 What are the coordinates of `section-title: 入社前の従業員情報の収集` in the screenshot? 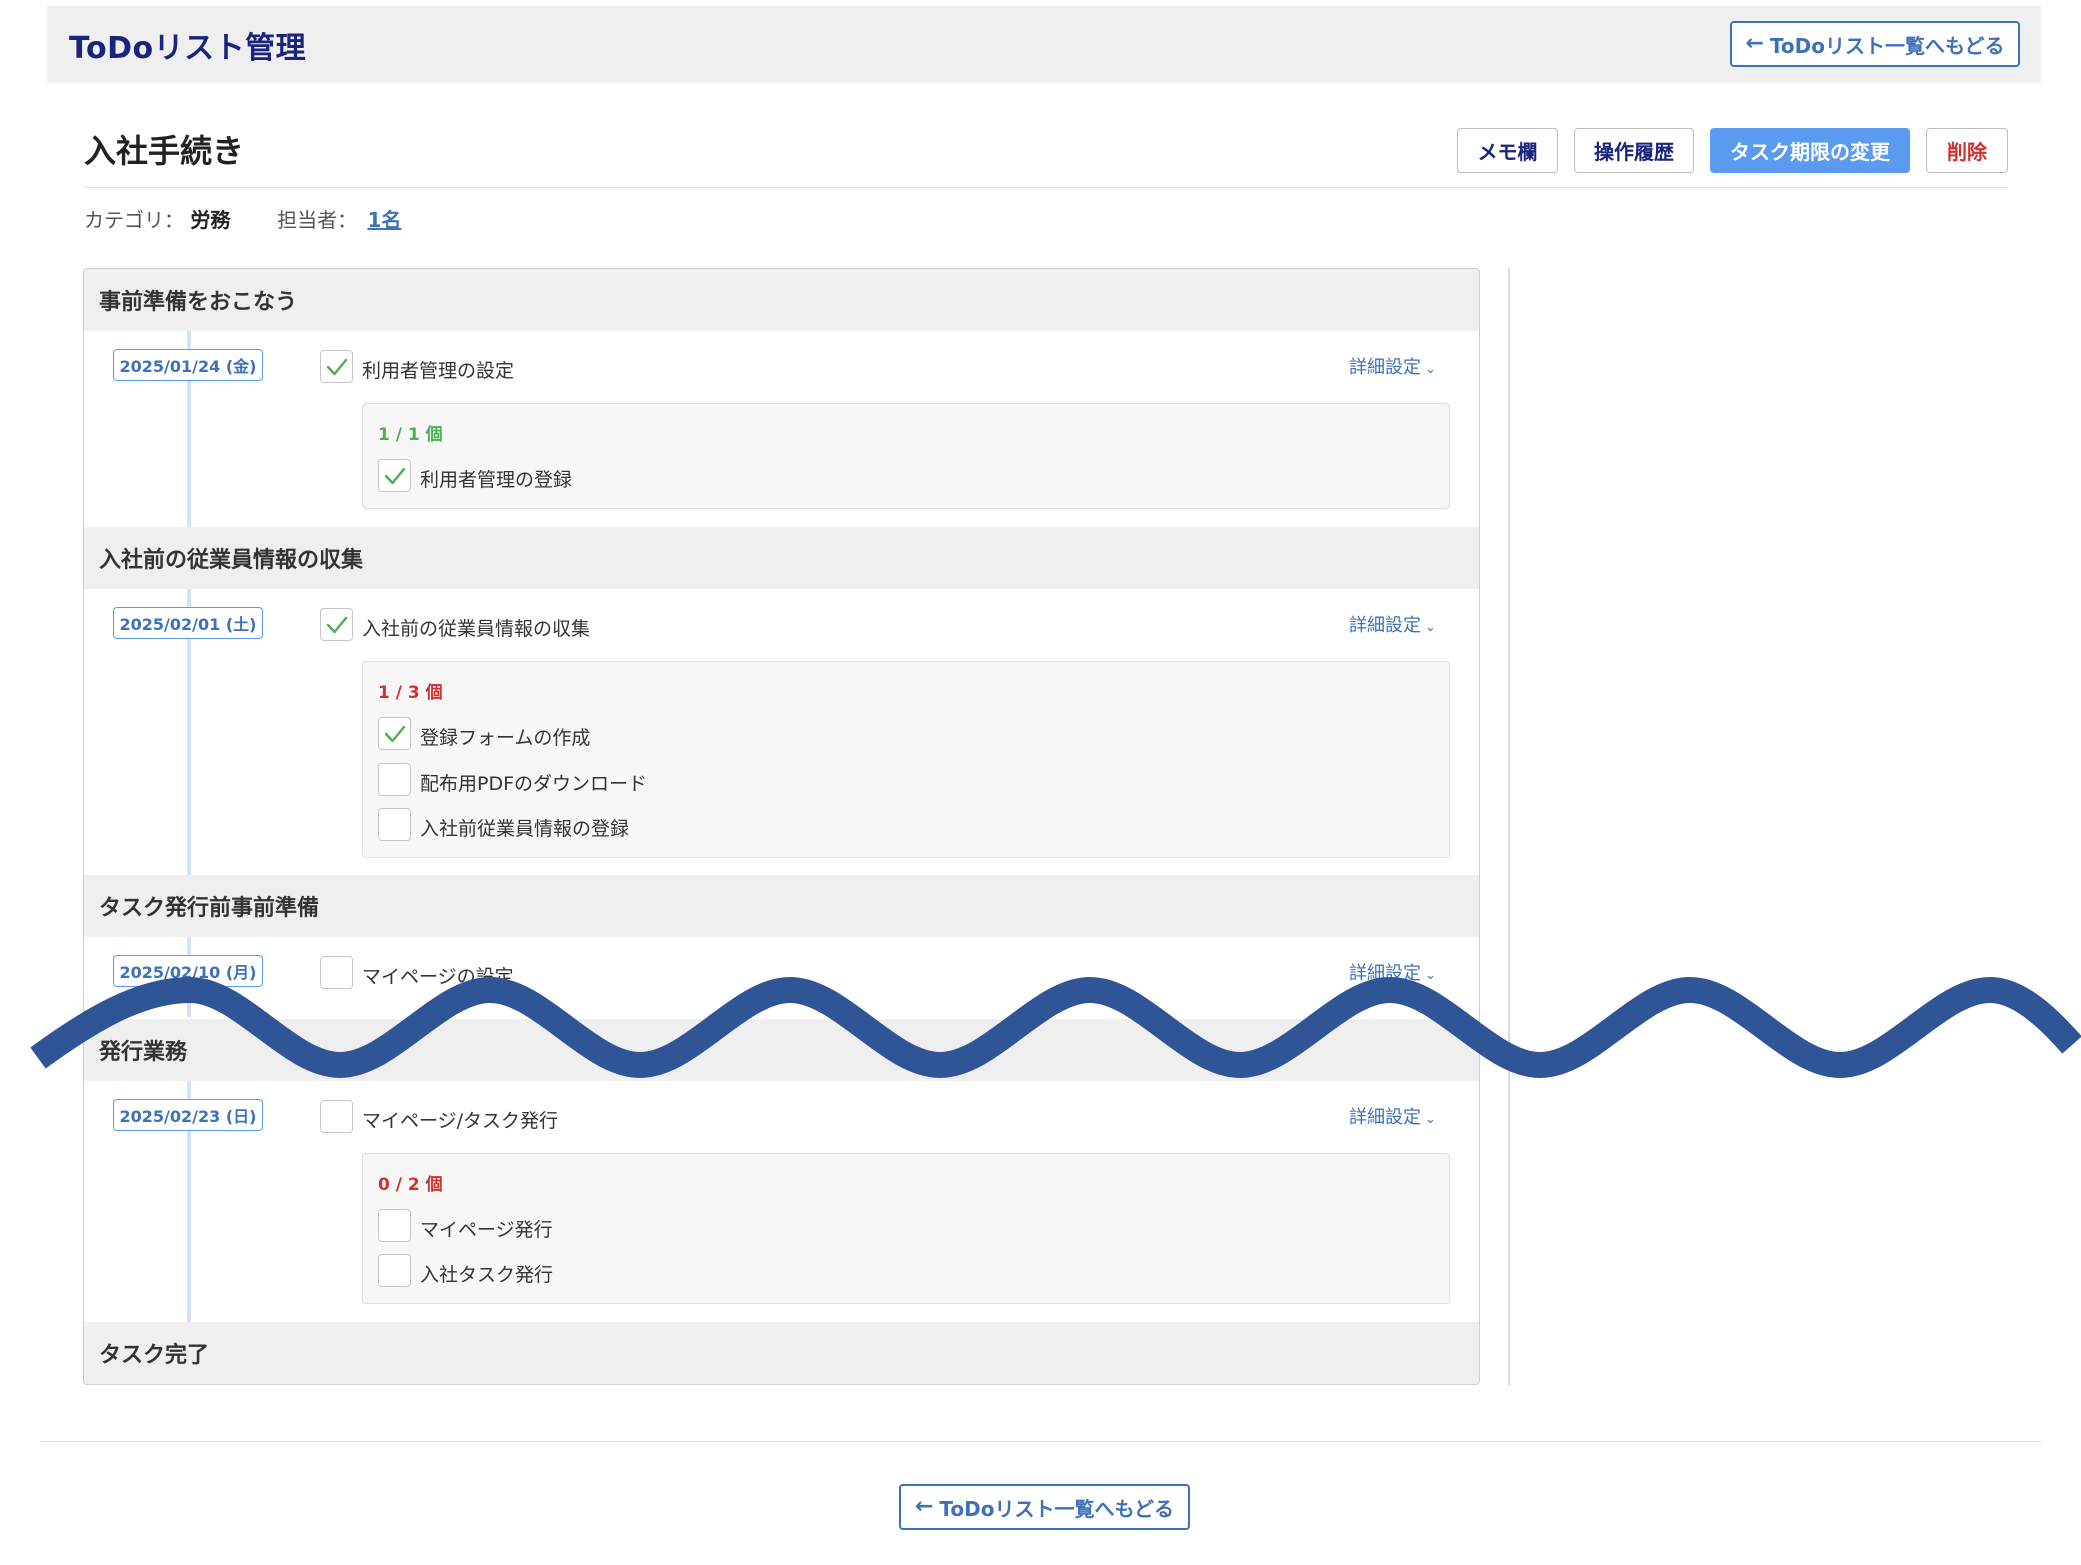 It's located at (231, 560).